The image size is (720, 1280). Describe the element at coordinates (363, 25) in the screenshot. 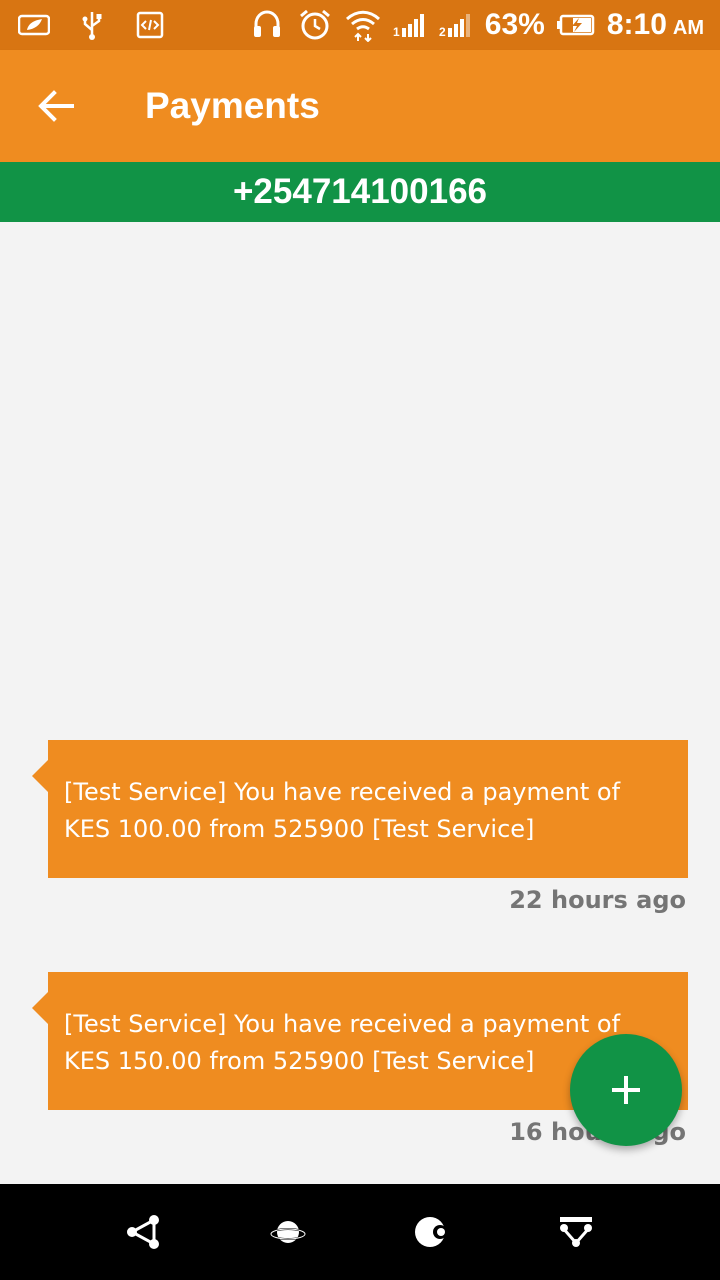

I see `wifi-icon` at that location.